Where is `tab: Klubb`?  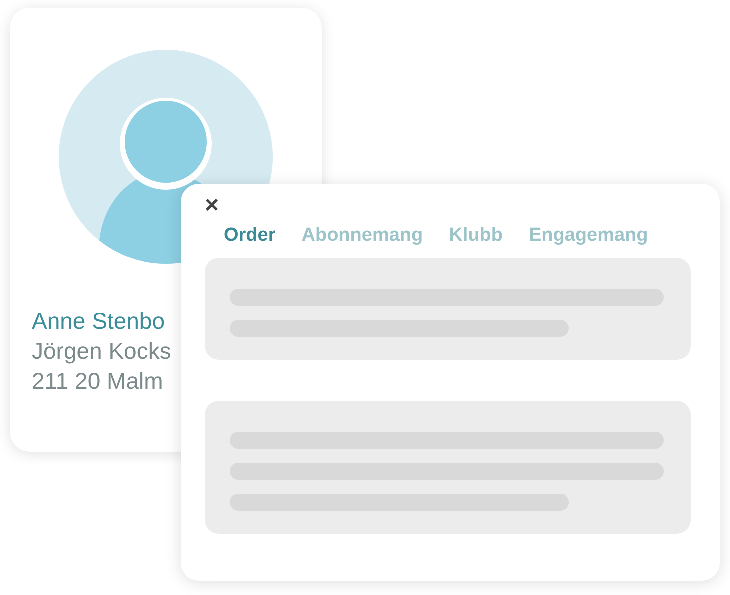
tab: Klubb is located at coordinates (476, 236).